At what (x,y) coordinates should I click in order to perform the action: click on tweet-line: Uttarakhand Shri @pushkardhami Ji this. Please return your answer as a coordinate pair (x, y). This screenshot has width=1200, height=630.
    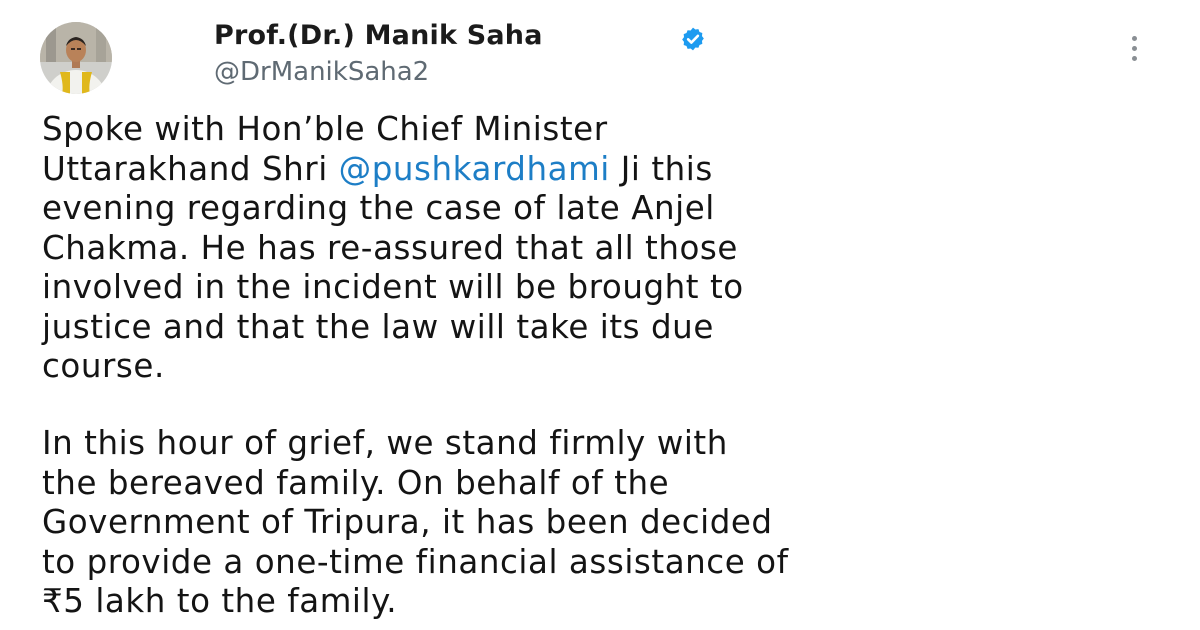
    Looking at the image, I should click on (393, 170).